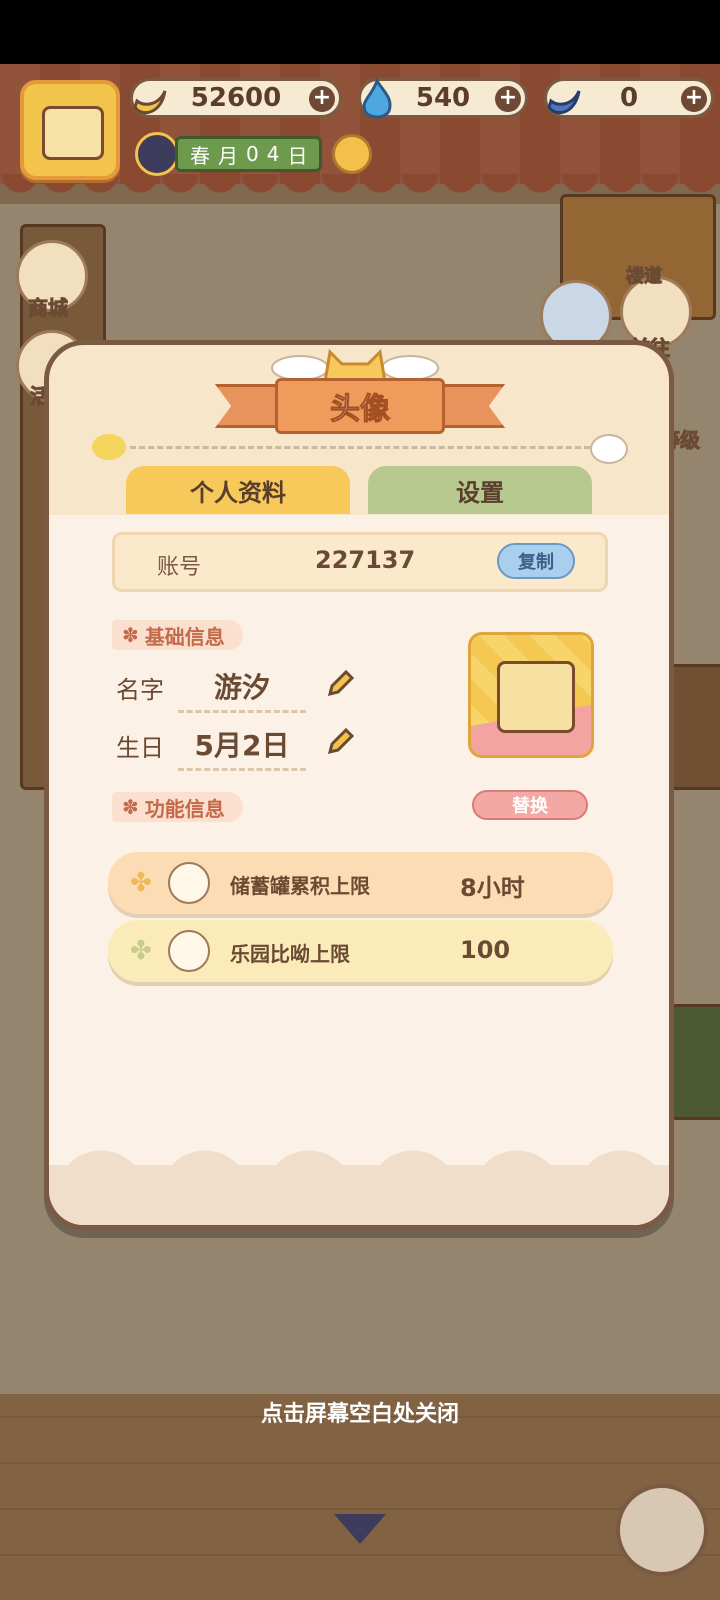 The width and height of the screenshot is (720, 1600). I want to click on dashed-divider, so click(360, 447).